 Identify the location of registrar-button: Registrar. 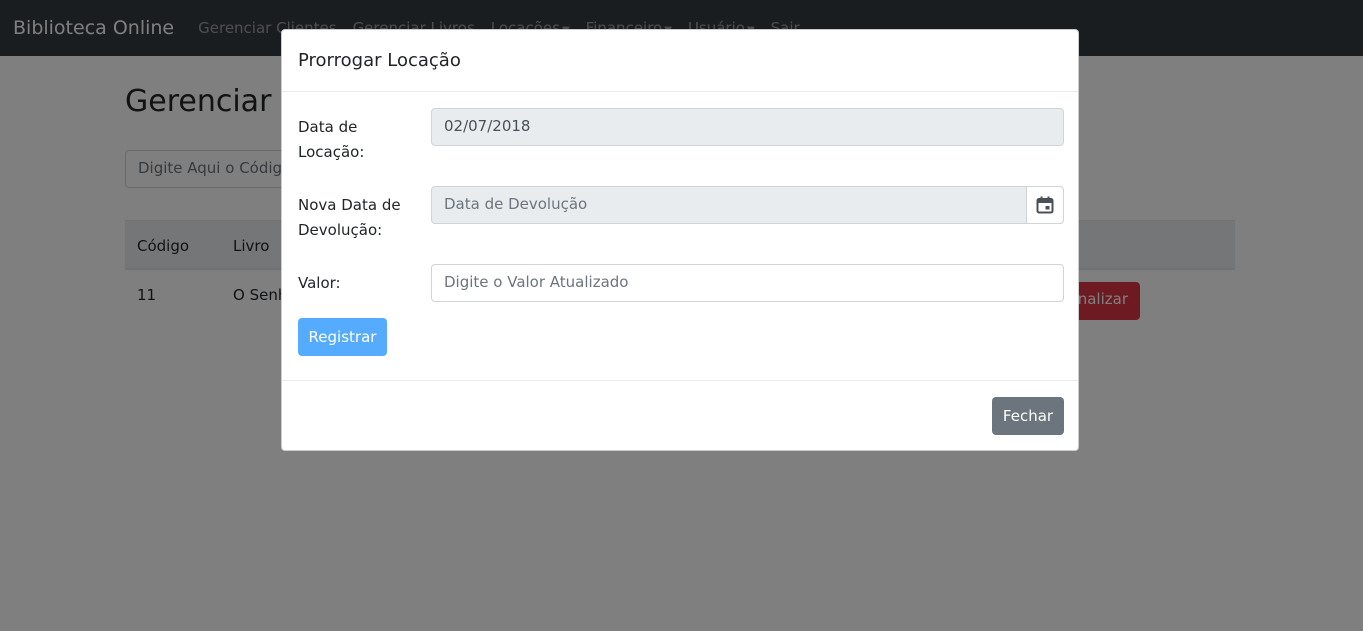
(342, 337).